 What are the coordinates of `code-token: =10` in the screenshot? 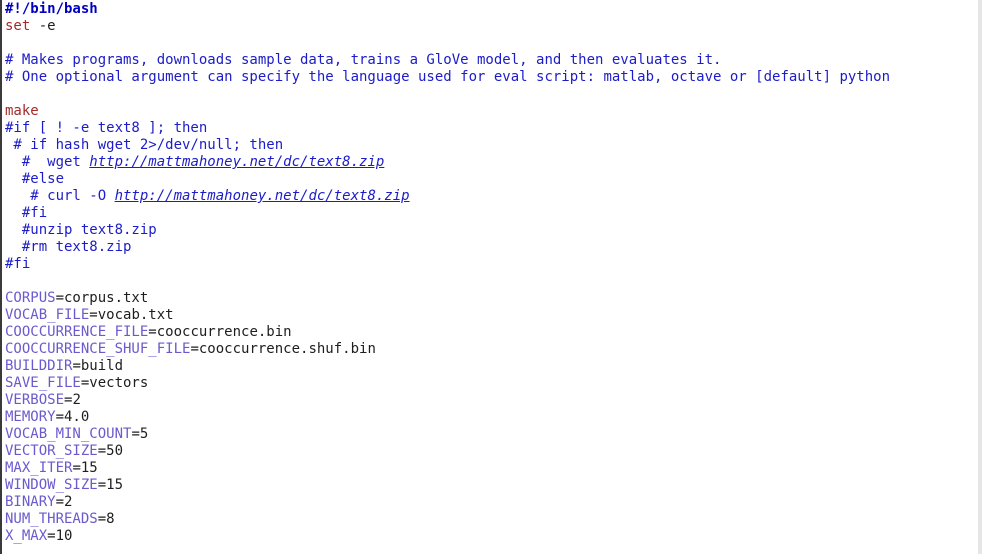 It's located at (60, 536).